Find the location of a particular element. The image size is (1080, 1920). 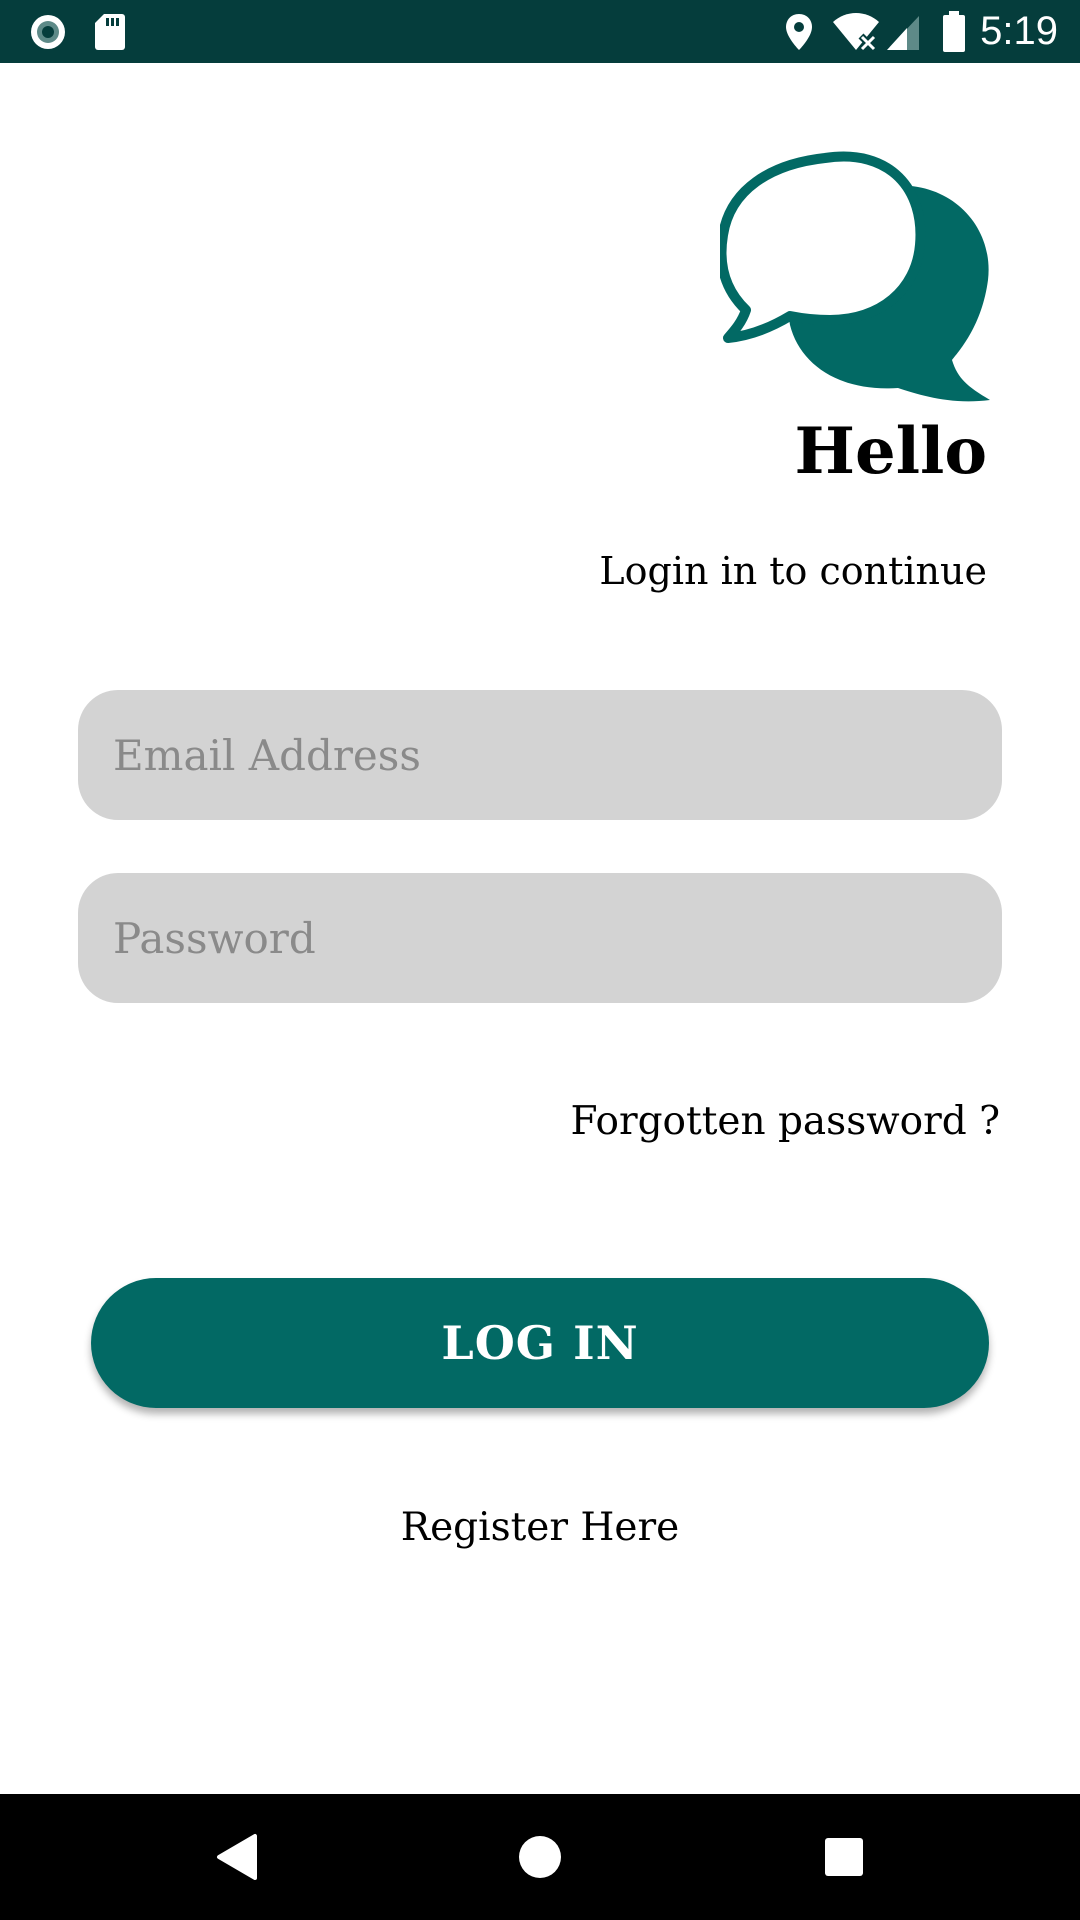

home-icon is located at coordinates (540, 1857).